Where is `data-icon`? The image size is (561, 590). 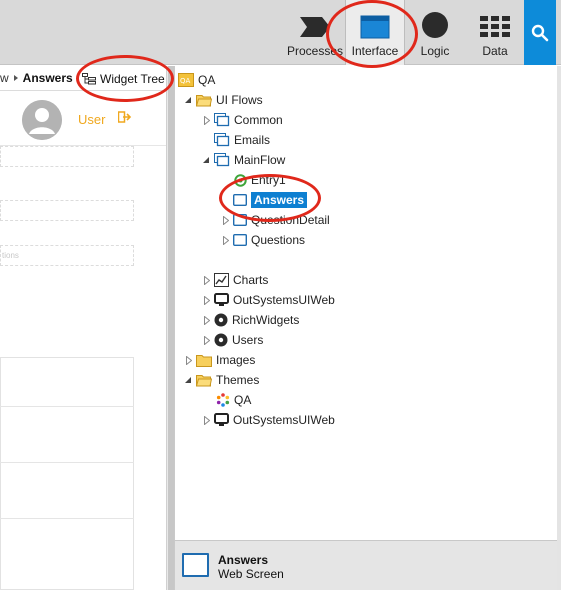
data-icon is located at coordinates (495, 26).